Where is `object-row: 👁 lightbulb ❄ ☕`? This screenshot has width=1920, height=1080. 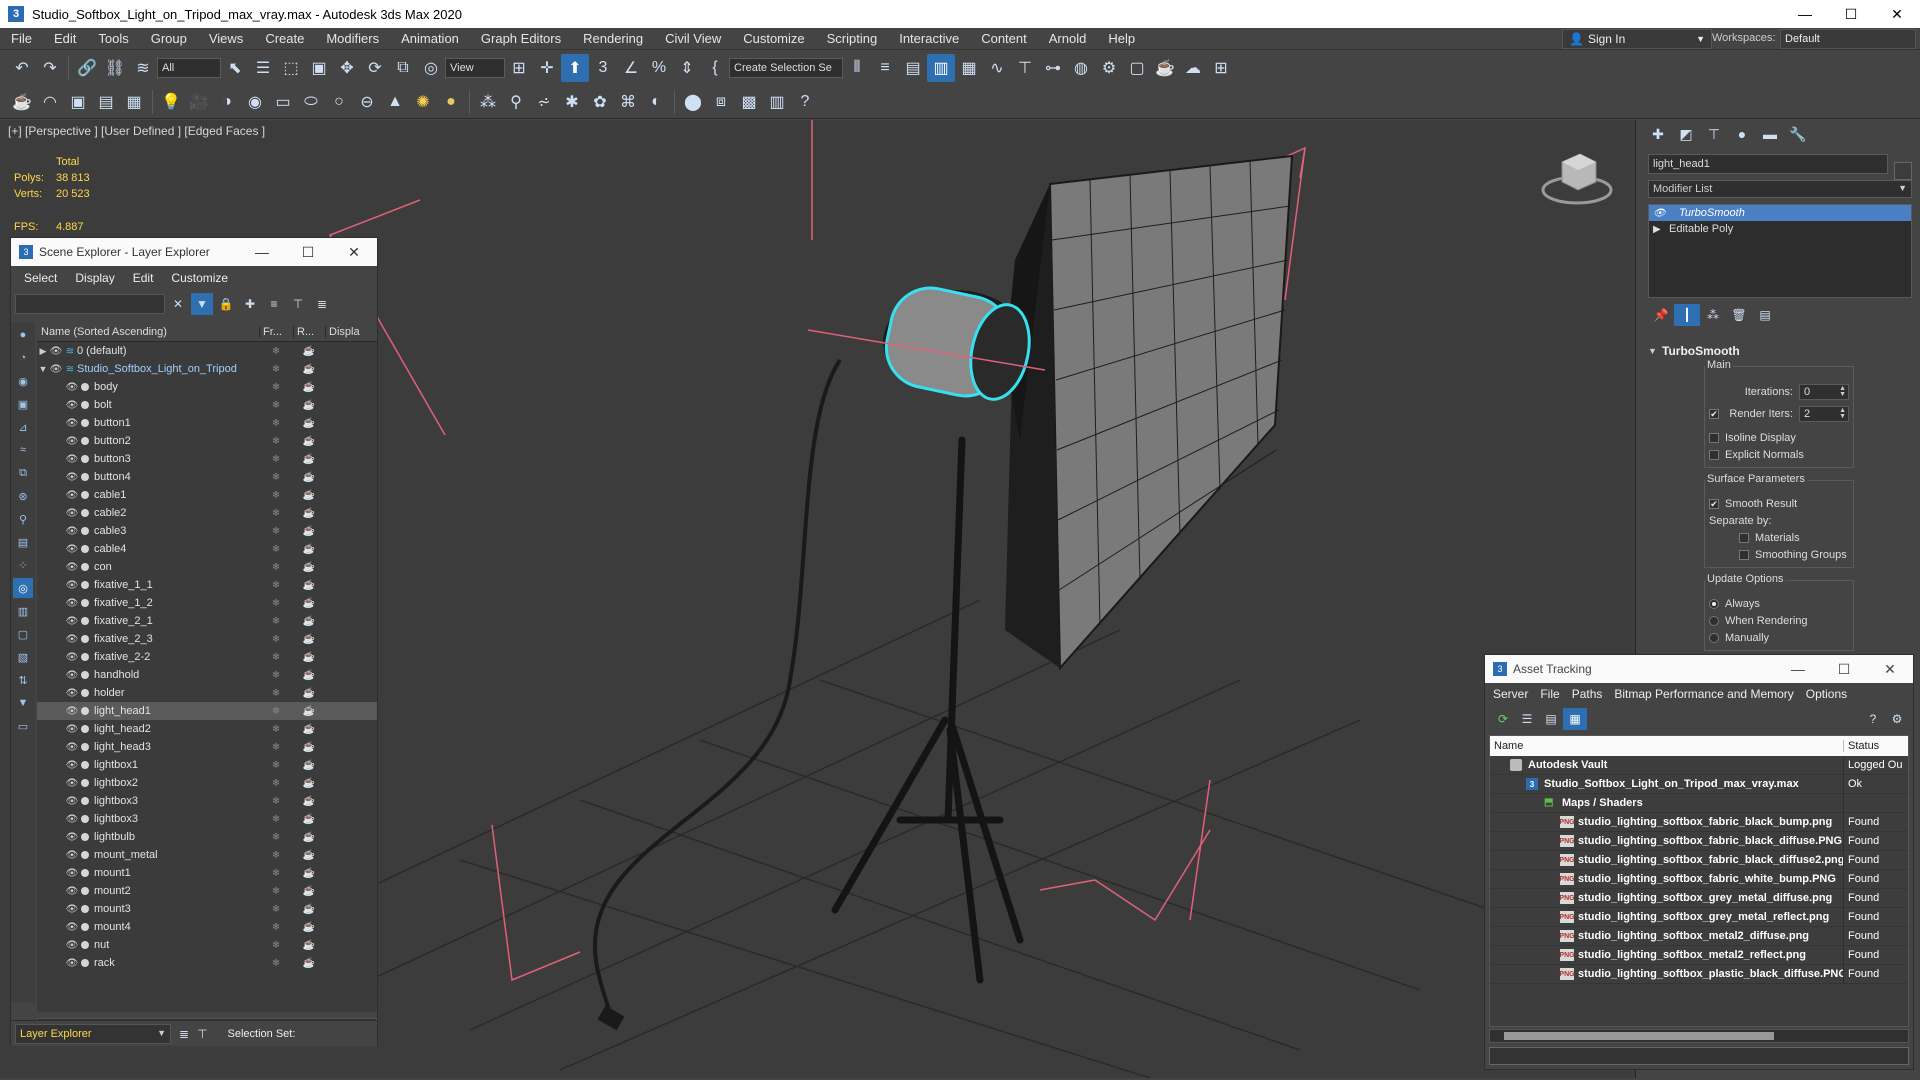
object-row: 👁 lightbulb ❄ ☕ is located at coordinates (207, 837).